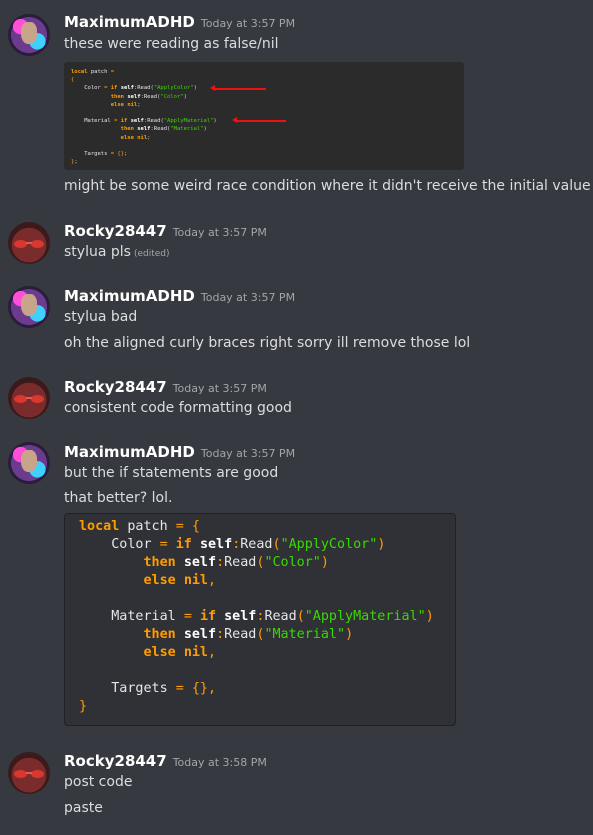 The height and width of the screenshot is (835, 593). Describe the element at coordinates (171, 44) in the screenshot. I see `message-text: these were reading as false/nil` at that location.